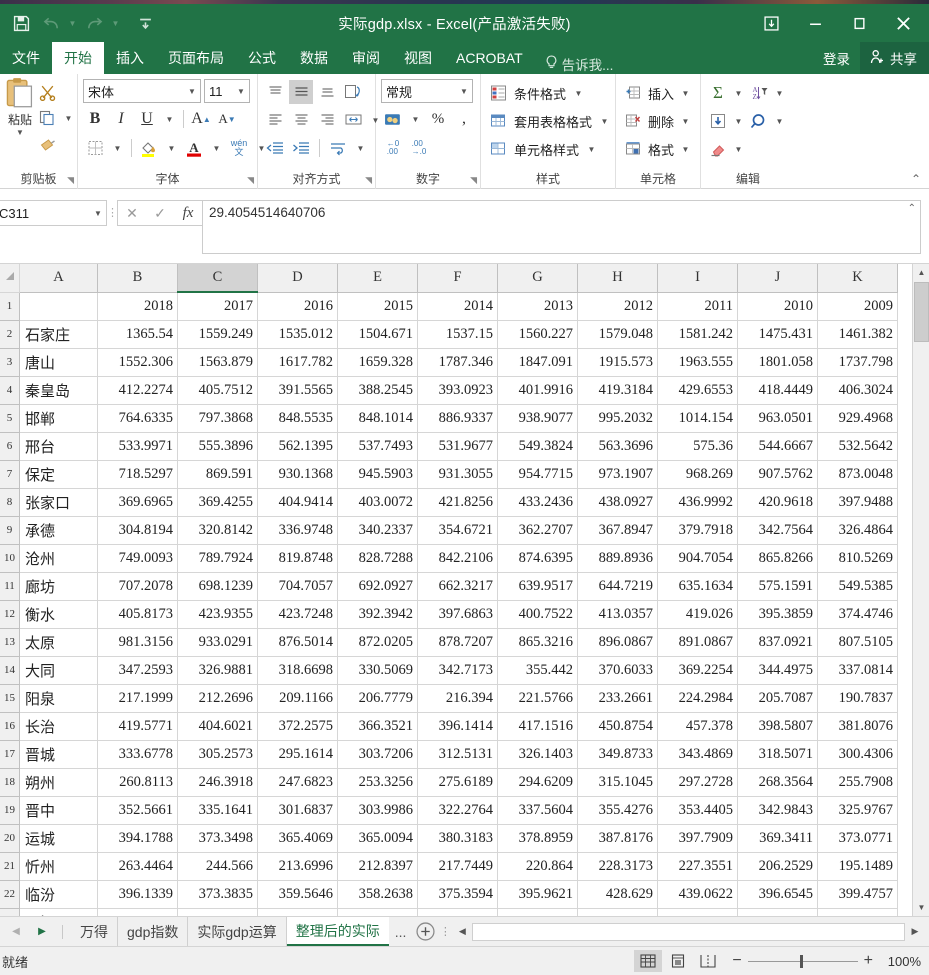  I want to click on cell-E22: 358.2638, so click(377, 894).